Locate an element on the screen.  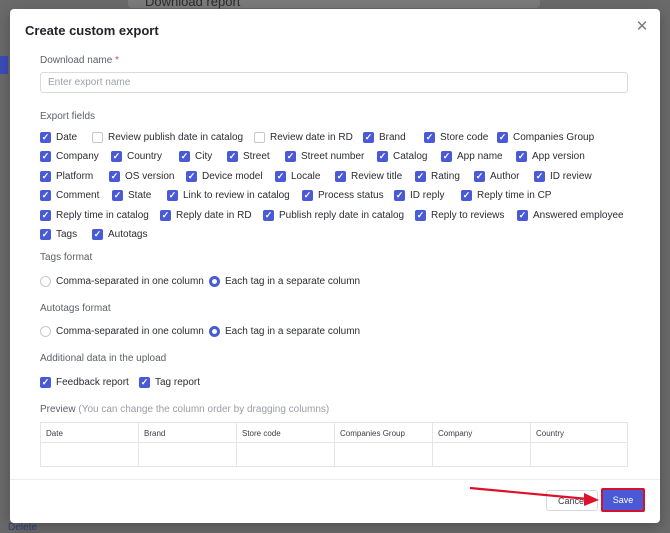
checkbox-label: App version is located at coordinates (558, 156).